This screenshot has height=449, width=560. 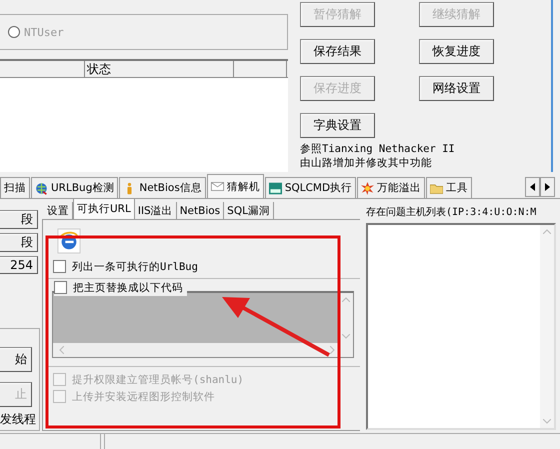 I want to click on tab: 可执行URL, so click(x=104, y=208).